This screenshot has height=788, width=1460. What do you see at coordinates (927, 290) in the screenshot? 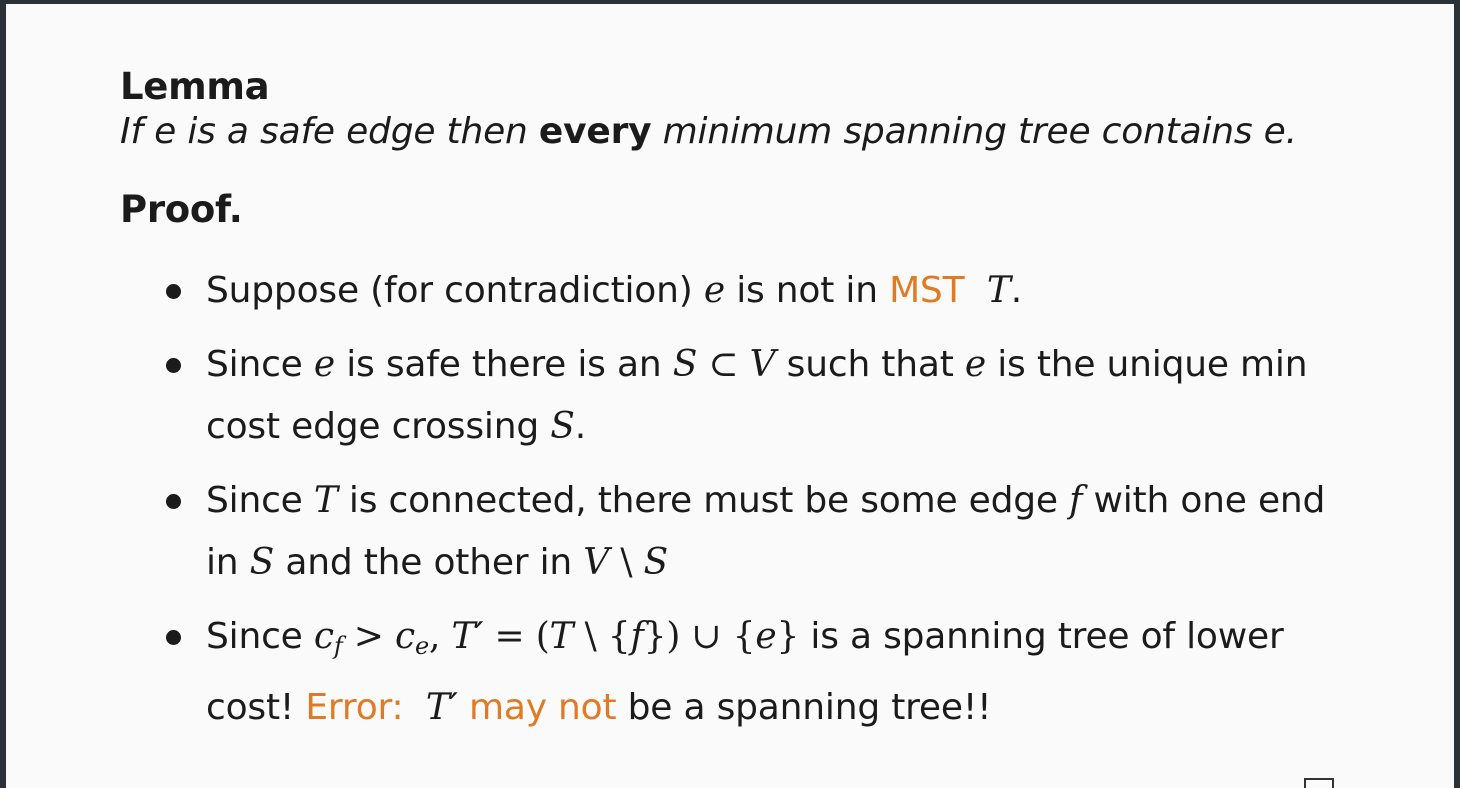
I see `highlight-mst: MST` at bounding box center [927, 290].